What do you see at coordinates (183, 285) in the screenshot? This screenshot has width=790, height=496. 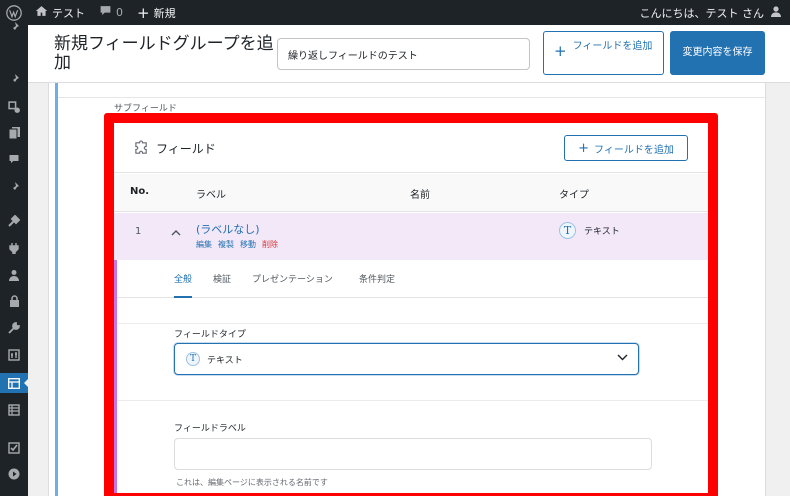 I see `tab-general: 全般` at bounding box center [183, 285].